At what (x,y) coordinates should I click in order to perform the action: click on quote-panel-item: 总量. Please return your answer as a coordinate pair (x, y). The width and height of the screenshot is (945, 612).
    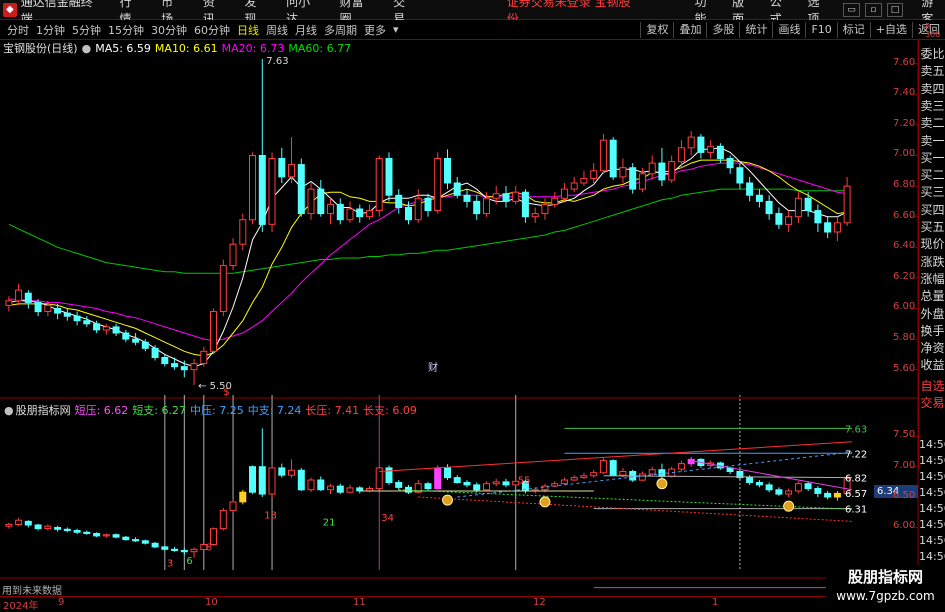
    Looking at the image, I should click on (932, 295).